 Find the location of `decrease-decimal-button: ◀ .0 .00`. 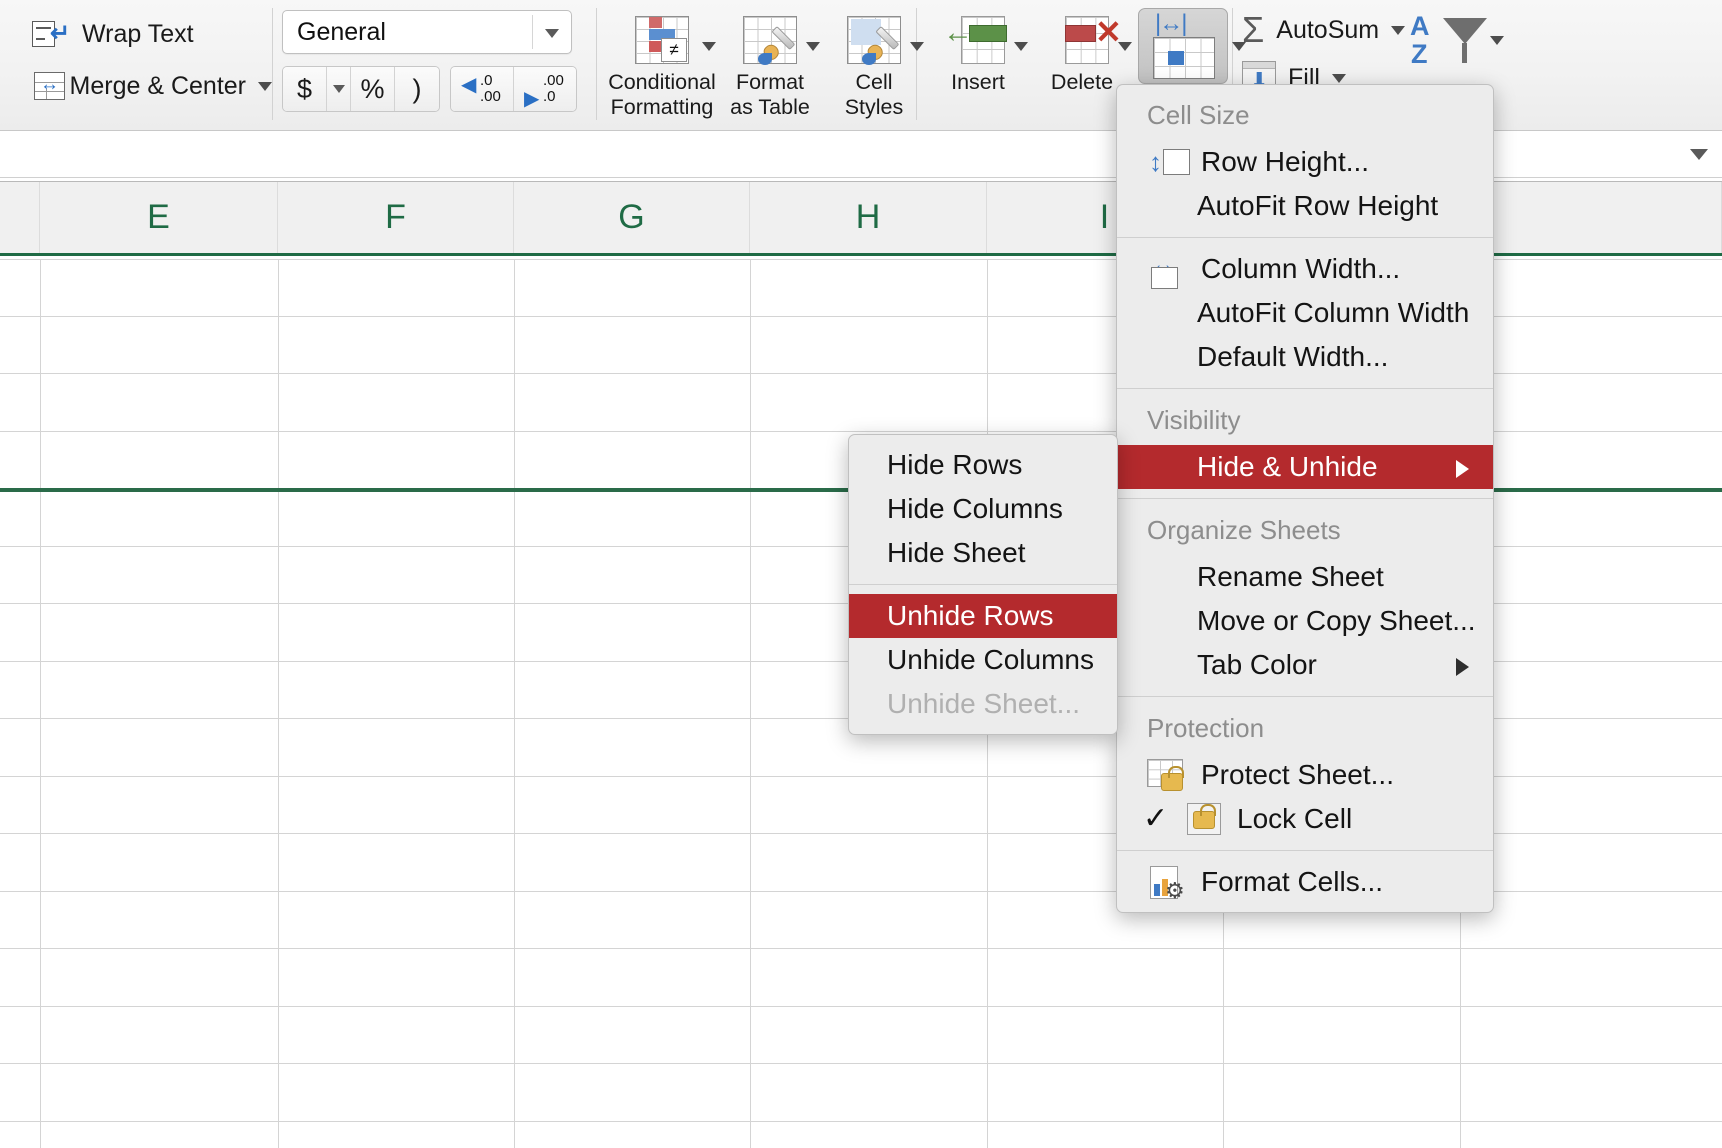

decrease-decimal-button: ◀ .0 .00 is located at coordinates (482, 89).